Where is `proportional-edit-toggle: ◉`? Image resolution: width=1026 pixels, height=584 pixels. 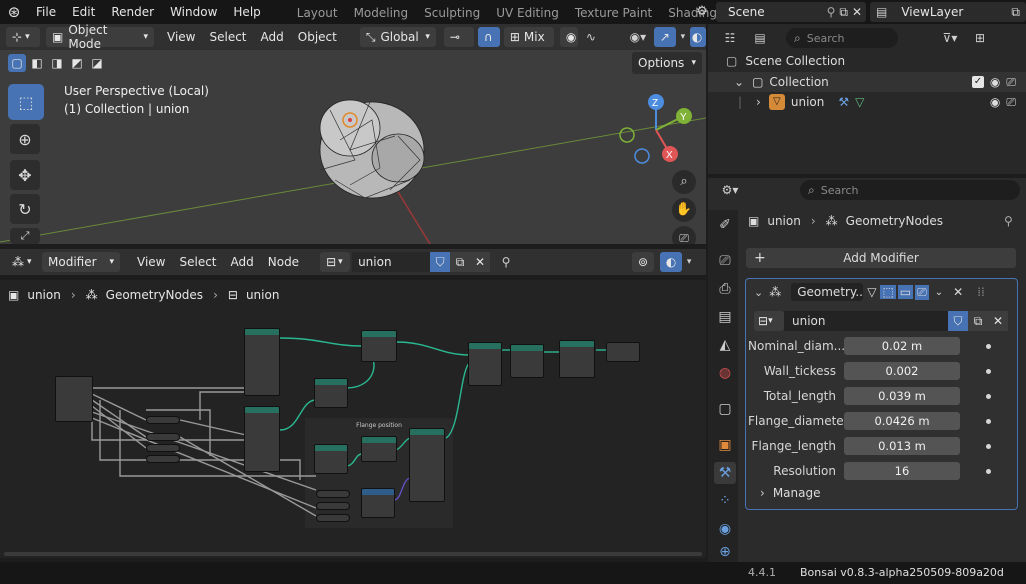
proportional-edit-toggle: ◉ is located at coordinates (568, 37).